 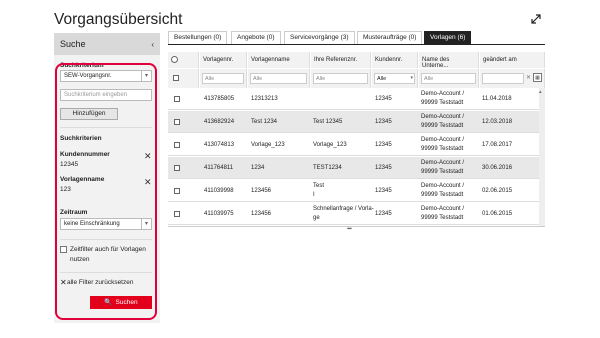 I want to click on cell-name: 123456, so click(x=261, y=214).